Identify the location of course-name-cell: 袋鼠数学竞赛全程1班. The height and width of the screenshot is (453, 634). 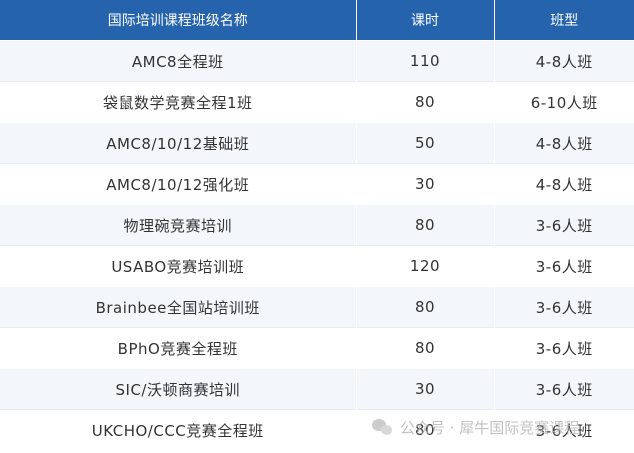
(178, 102).